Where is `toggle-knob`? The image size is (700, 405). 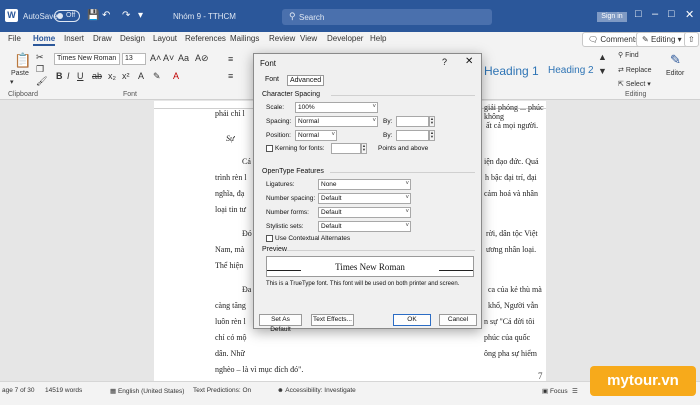
toggle-knob is located at coordinates (60, 16).